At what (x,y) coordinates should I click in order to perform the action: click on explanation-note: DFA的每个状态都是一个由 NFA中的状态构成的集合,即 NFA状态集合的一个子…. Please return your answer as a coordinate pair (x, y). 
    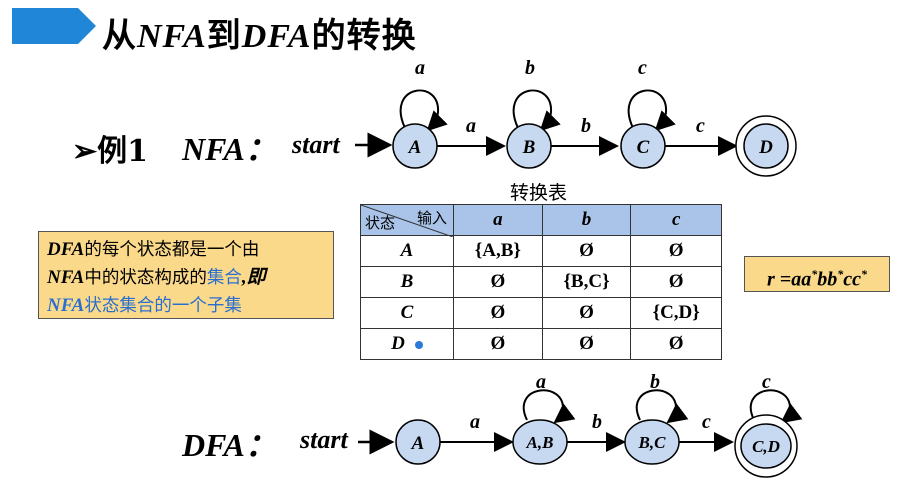
    Looking at the image, I should click on (186, 275).